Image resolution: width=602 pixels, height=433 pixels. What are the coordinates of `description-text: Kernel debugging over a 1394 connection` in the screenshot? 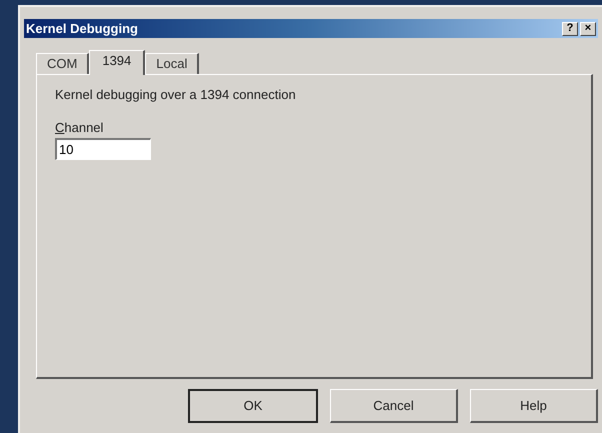 It's located at (176, 95).